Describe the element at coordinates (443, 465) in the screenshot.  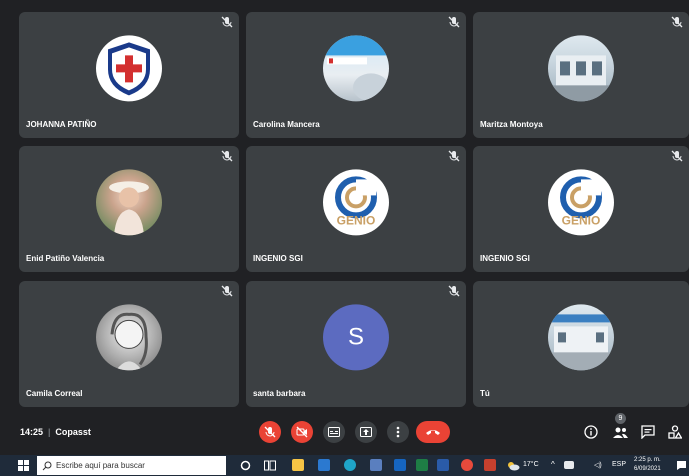
I see `word-icon` at that location.